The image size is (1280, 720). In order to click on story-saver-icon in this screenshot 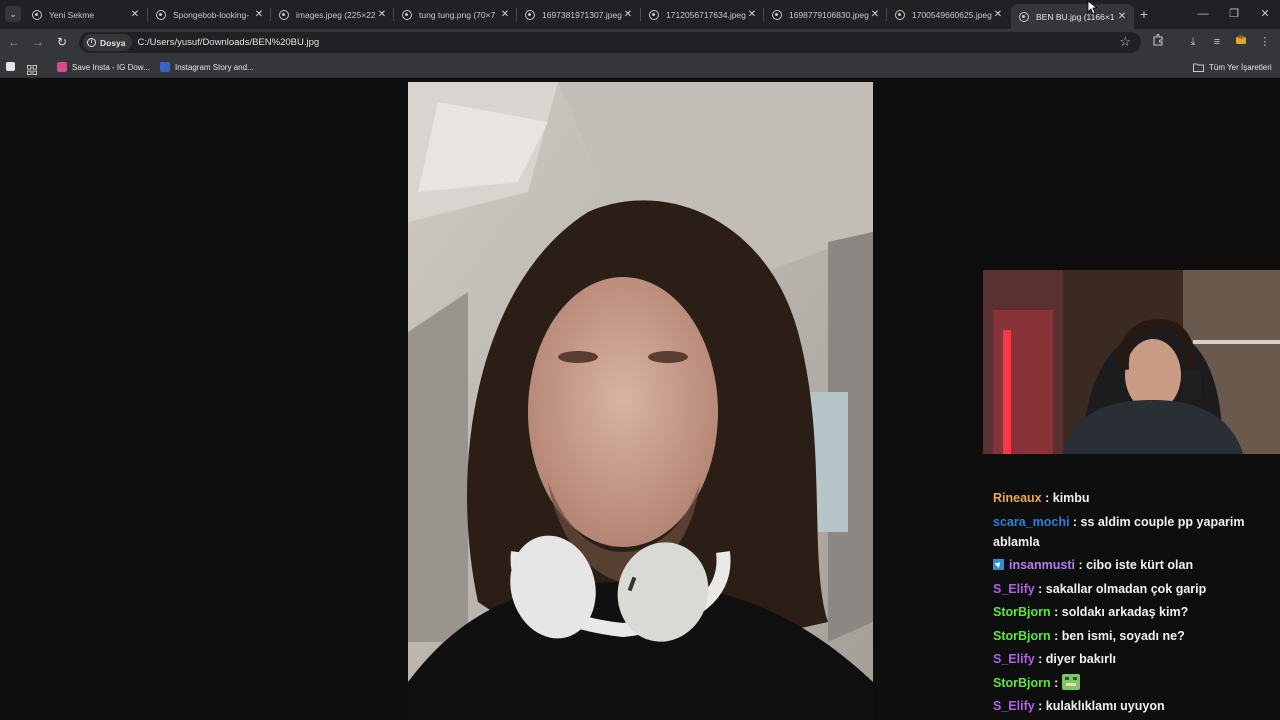, I will do `click(165, 67)`.